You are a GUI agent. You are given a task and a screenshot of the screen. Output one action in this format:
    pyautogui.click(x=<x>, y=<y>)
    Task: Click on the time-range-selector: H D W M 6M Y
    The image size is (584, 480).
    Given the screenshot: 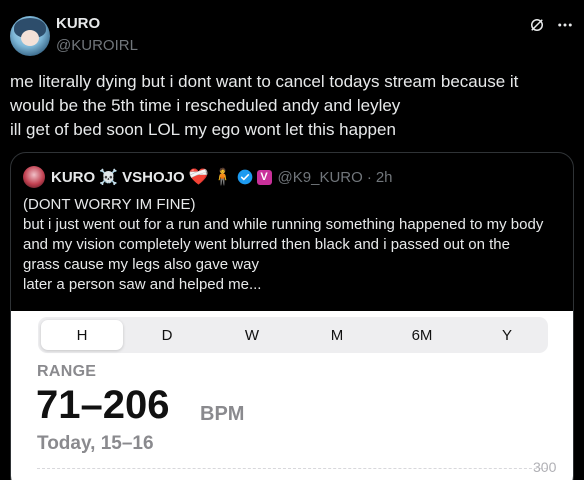 What is the action you would take?
    pyautogui.click(x=293, y=335)
    